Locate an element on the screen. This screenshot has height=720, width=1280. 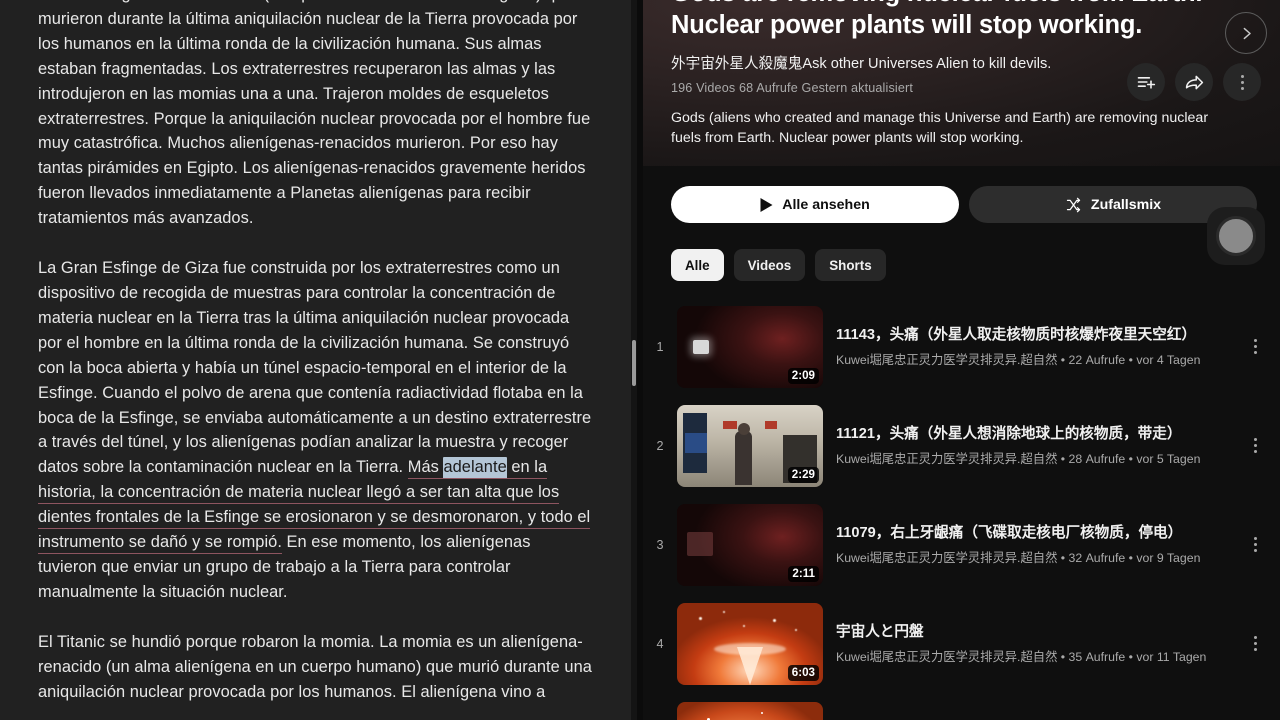
more-vertical-icon is located at coordinates (1242, 82).